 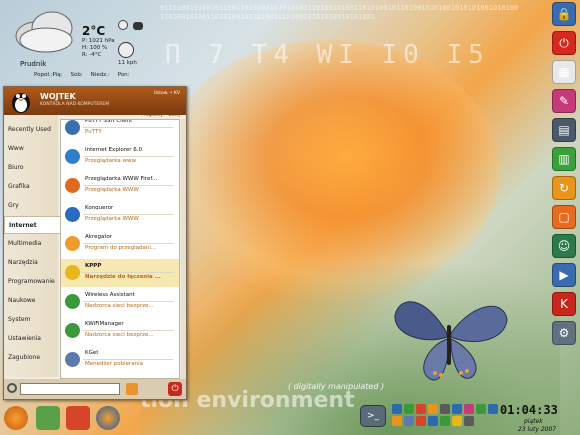 What do you see at coordinates (92, 55) in the screenshot?
I see `real-feel: R: -4°C` at bounding box center [92, 55].